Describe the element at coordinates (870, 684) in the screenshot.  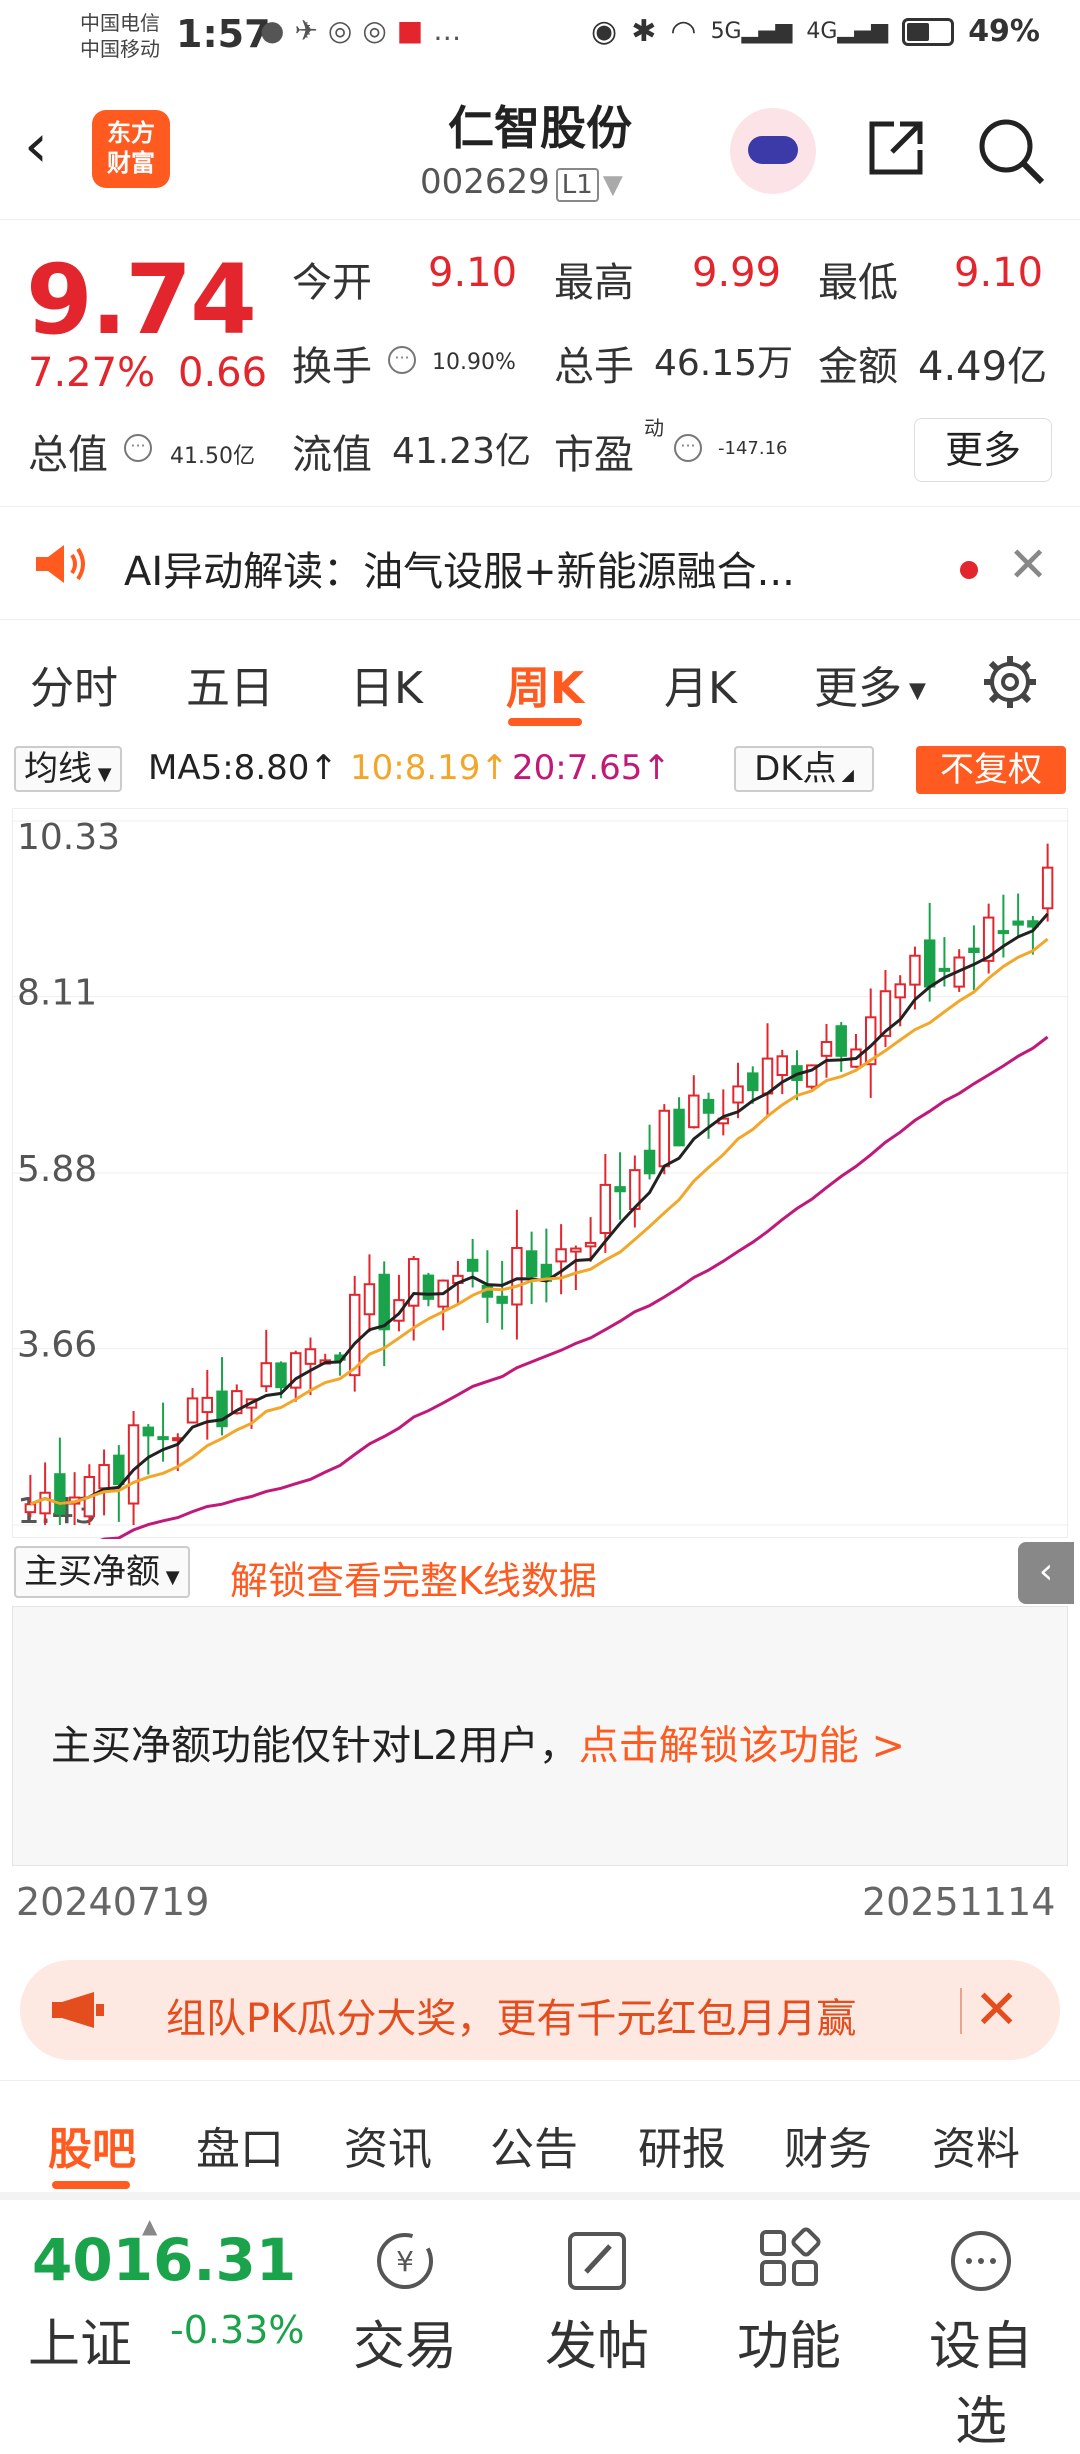
I see `tab-more: 更多 ▼` at that location.